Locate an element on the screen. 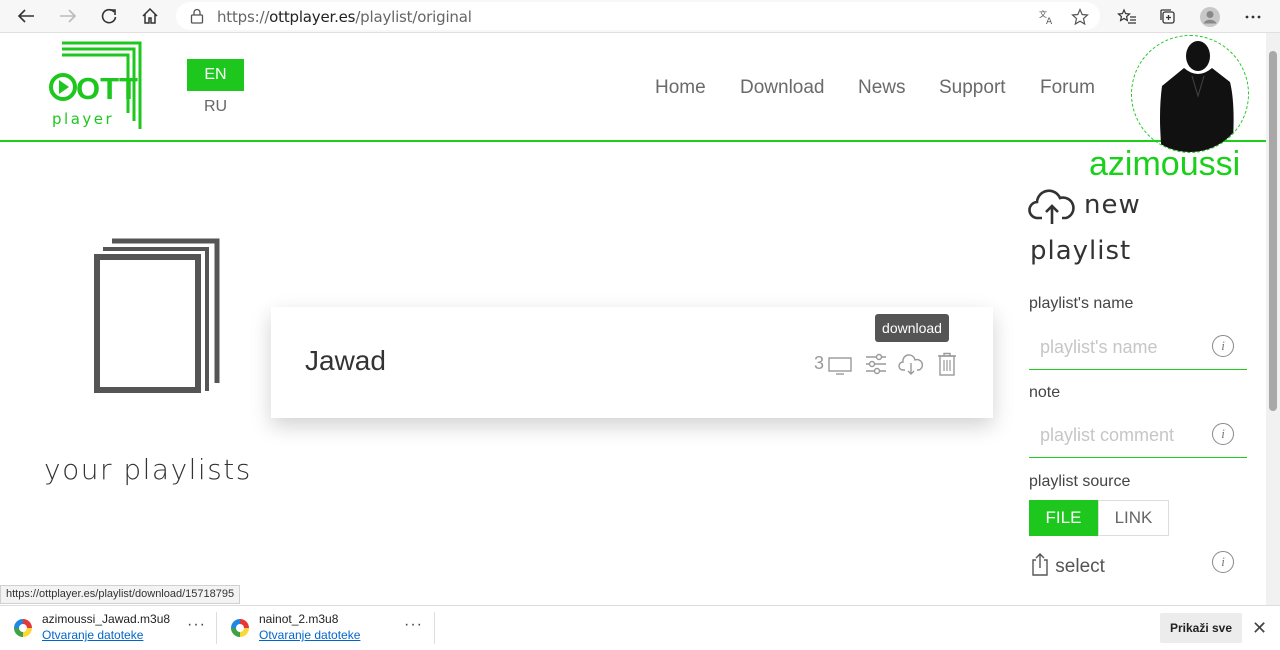 This screenshot has width=1280, height=650. avatar is located at coordinates (1190, 94).